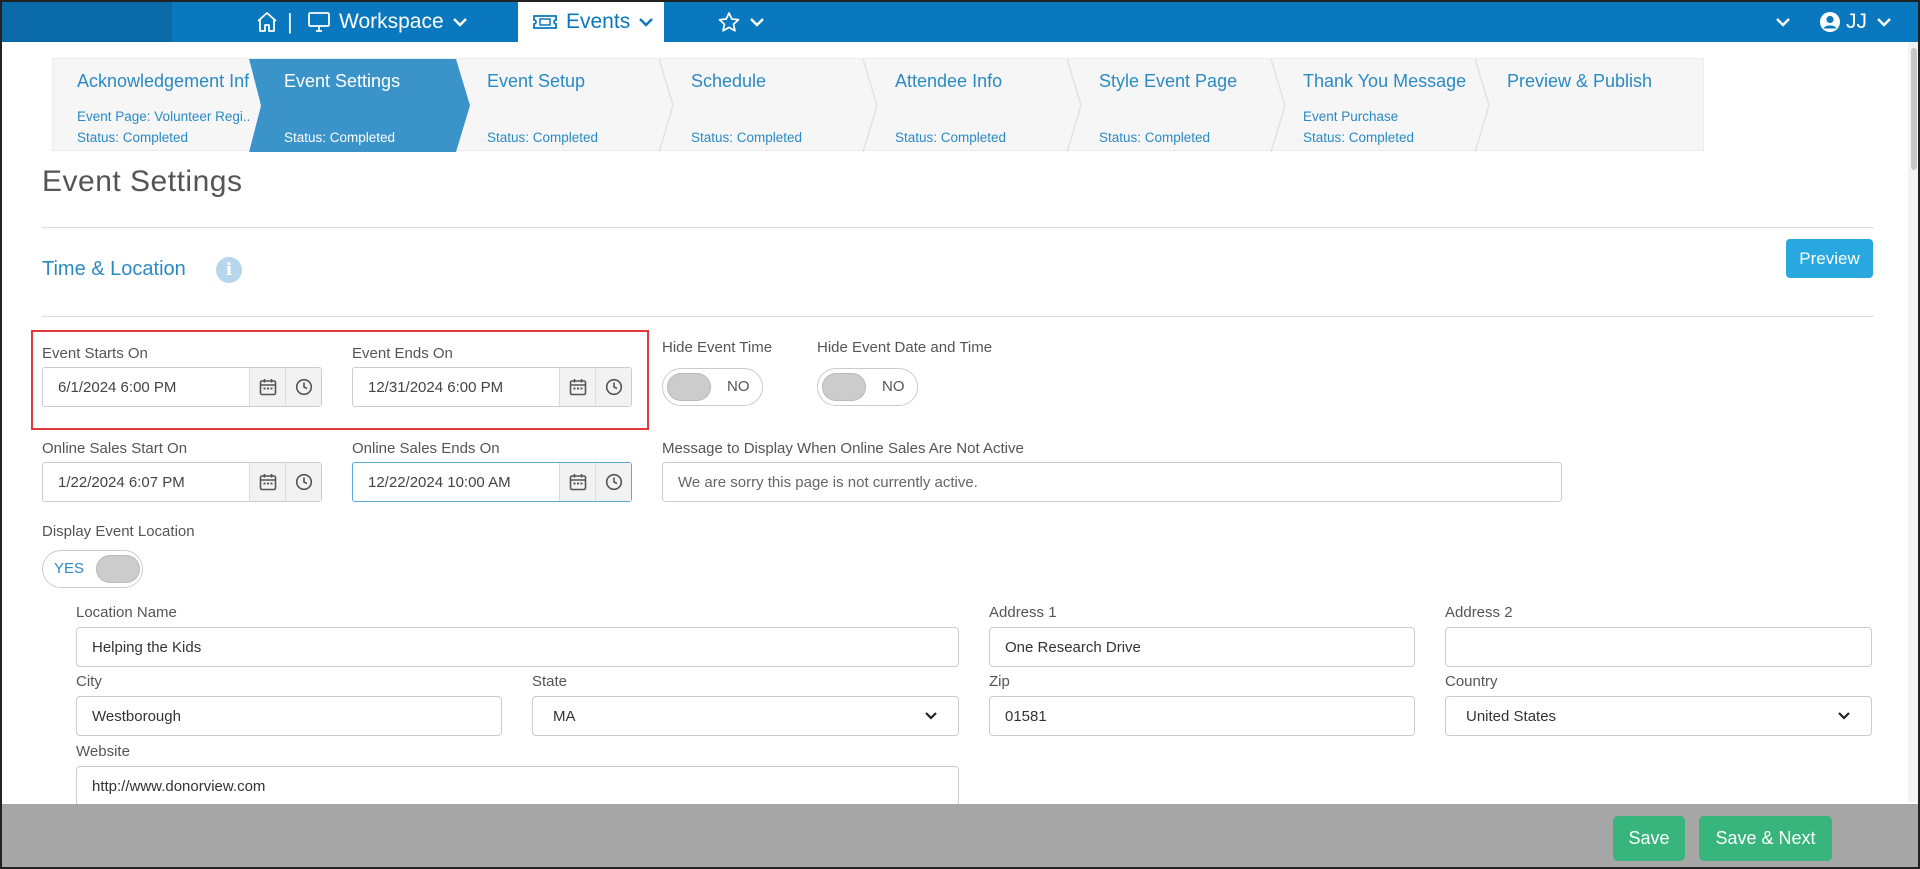  Describe the element at coordinates (87, 22) in the screenshot. I see `nav-left-strip` at that location.